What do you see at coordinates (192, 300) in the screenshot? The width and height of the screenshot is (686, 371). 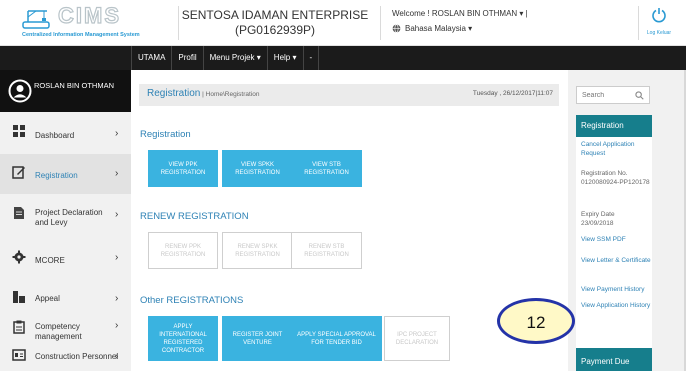 I see `section-title-other: Other REGISTRATIONS` at bounding box center [192, 300].